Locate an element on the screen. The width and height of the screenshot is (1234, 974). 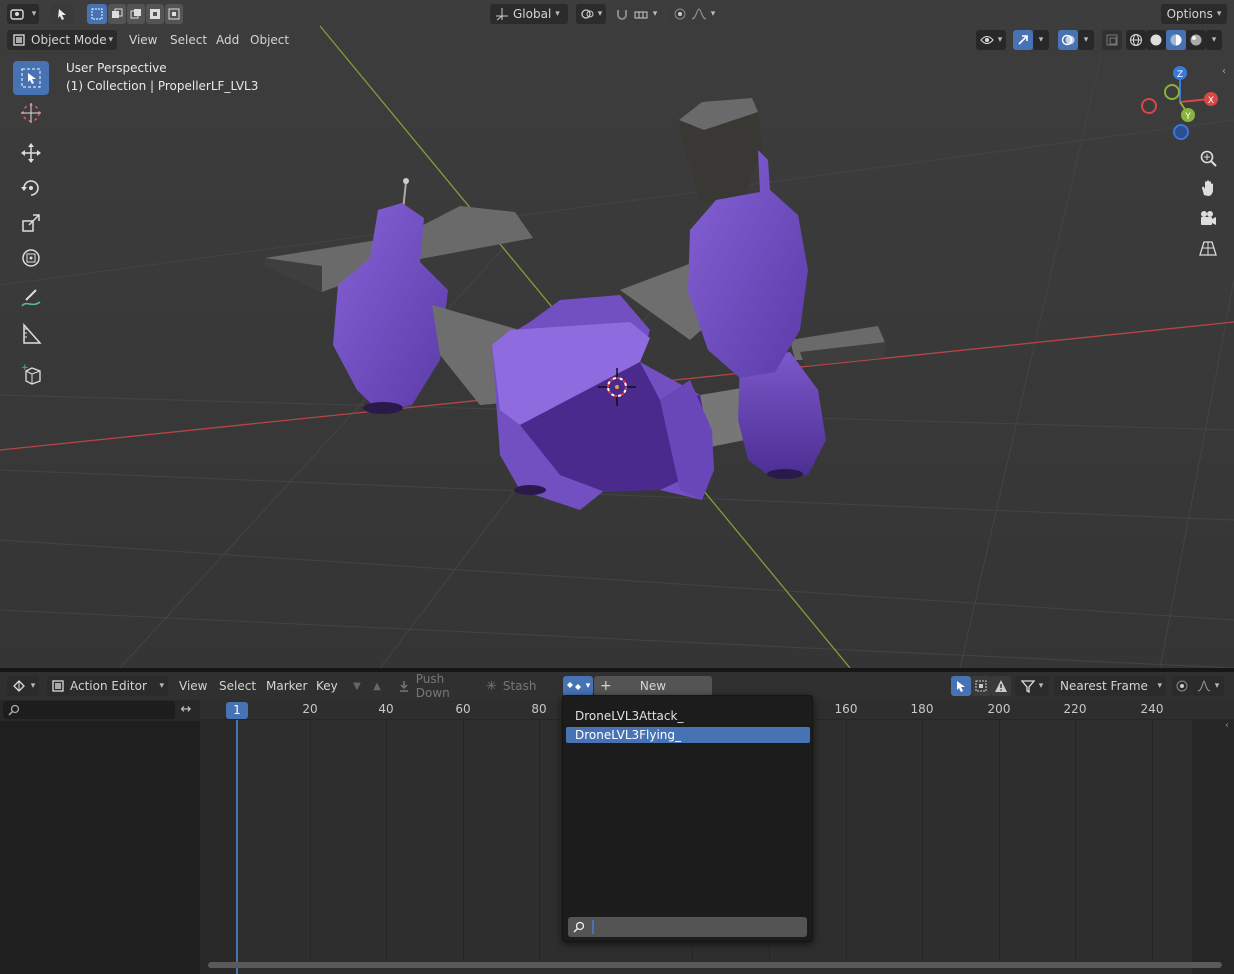
navigation-gizmo: Z X Y is located at coordinates (1180, 105).